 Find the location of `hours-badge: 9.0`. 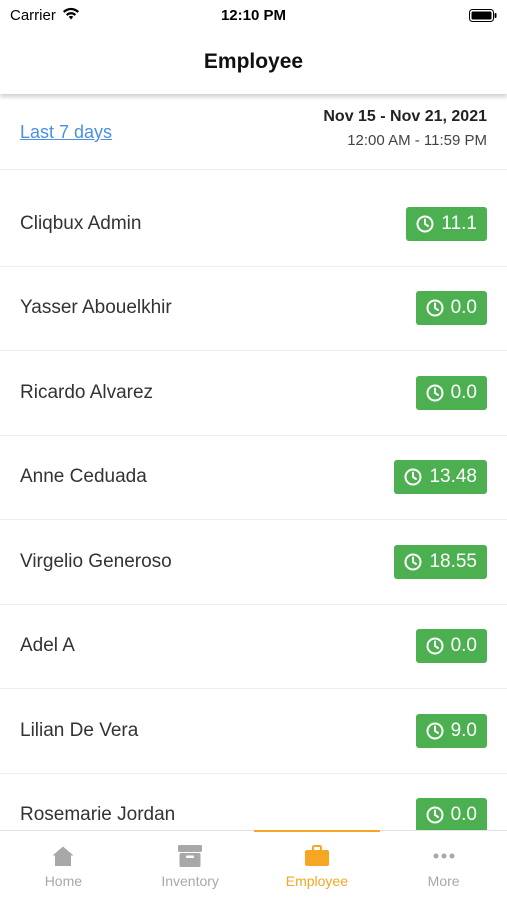

hours-badge: 9.0 is located at coordinates (451, 730).